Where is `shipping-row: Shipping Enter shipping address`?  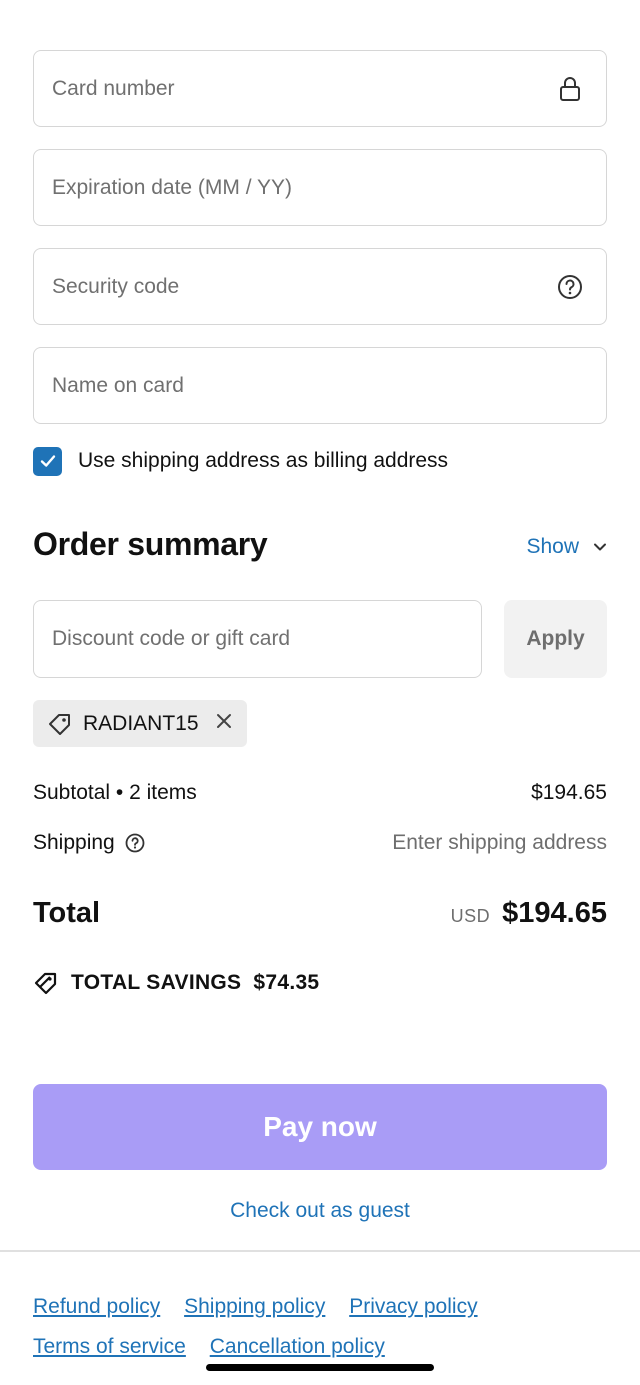 shipping-row: Shipping Enter shipping address is located at coordinates (320, 843).